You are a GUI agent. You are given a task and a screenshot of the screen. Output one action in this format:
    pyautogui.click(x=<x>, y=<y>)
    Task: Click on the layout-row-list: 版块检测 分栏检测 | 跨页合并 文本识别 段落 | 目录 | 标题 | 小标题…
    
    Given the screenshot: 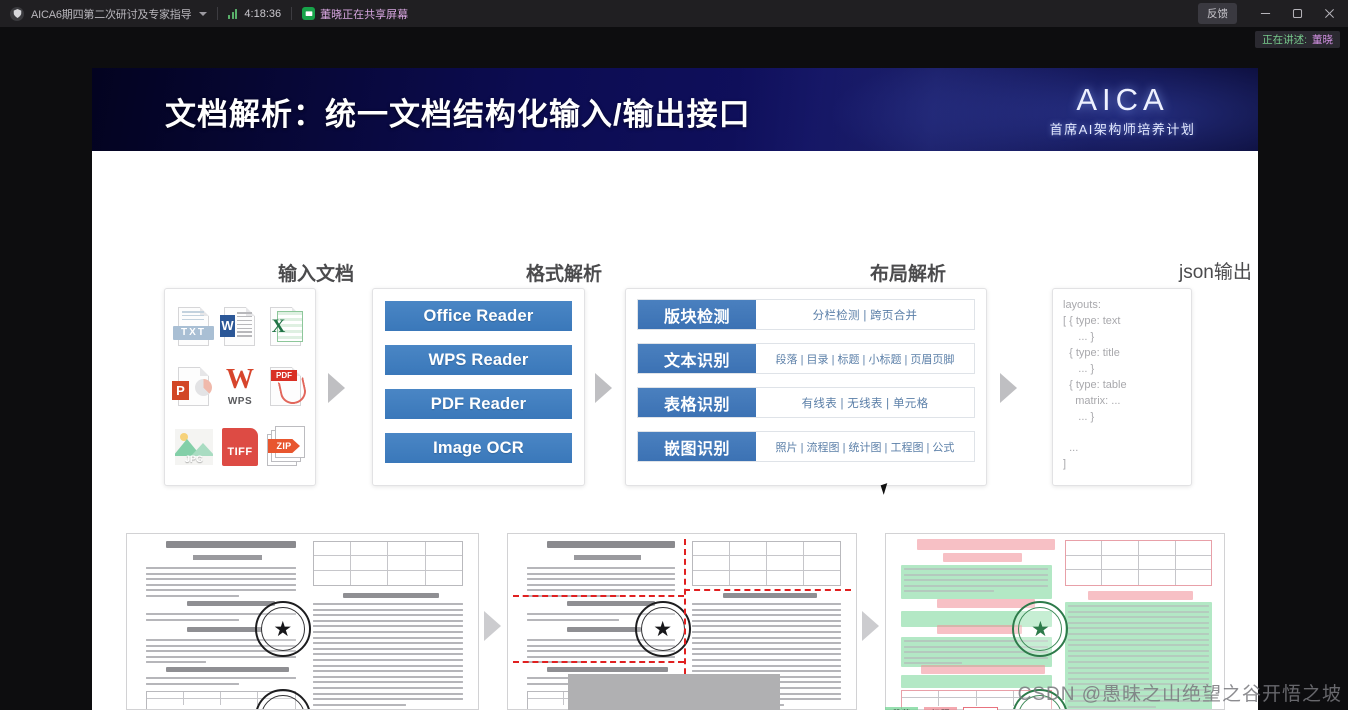 What is the action you would take?
    pyautogui.click(x=806, y=387)
    